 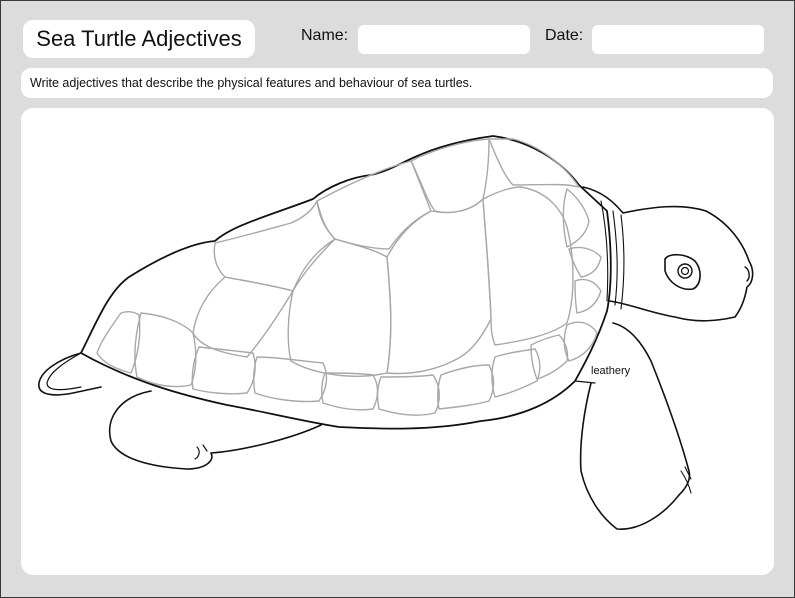 I want to click on adjective-label: leathery, so click(x=611, y=371).